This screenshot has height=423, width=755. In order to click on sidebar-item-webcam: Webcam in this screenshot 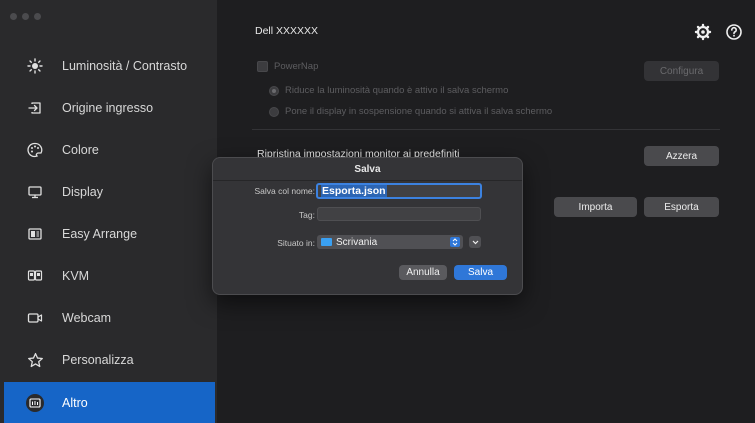, I will do `click(109, 318)`.